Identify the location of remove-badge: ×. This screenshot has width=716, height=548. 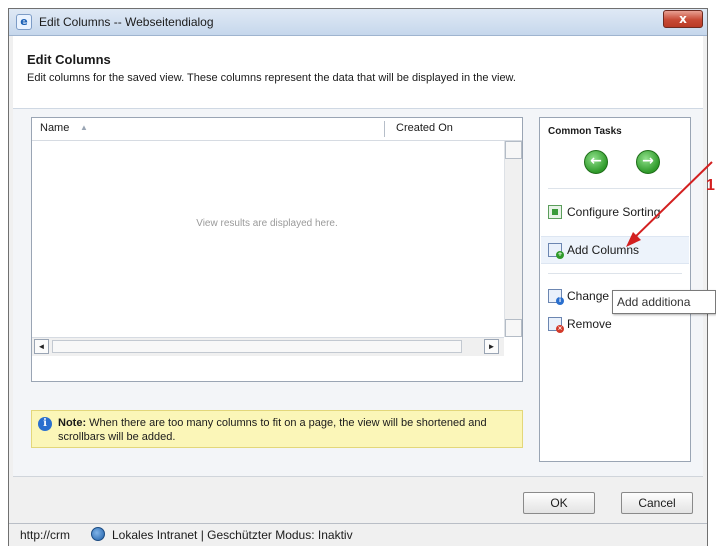
(560, 328).